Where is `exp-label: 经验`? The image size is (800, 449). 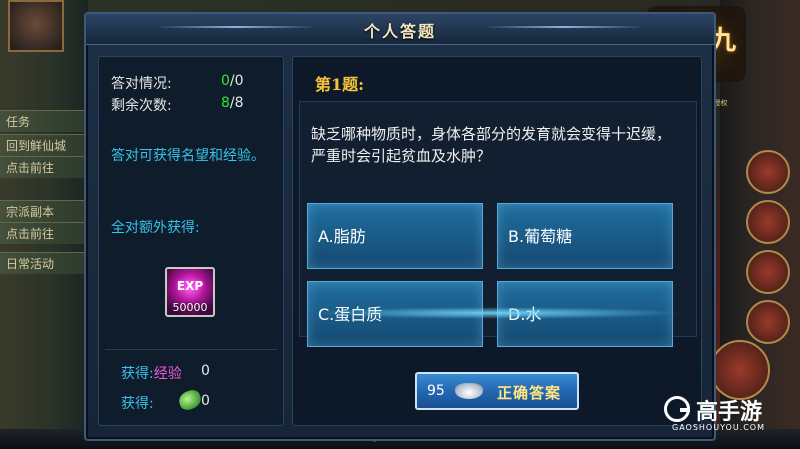 exp-label: 经验 is located at coordinates (167, 374).